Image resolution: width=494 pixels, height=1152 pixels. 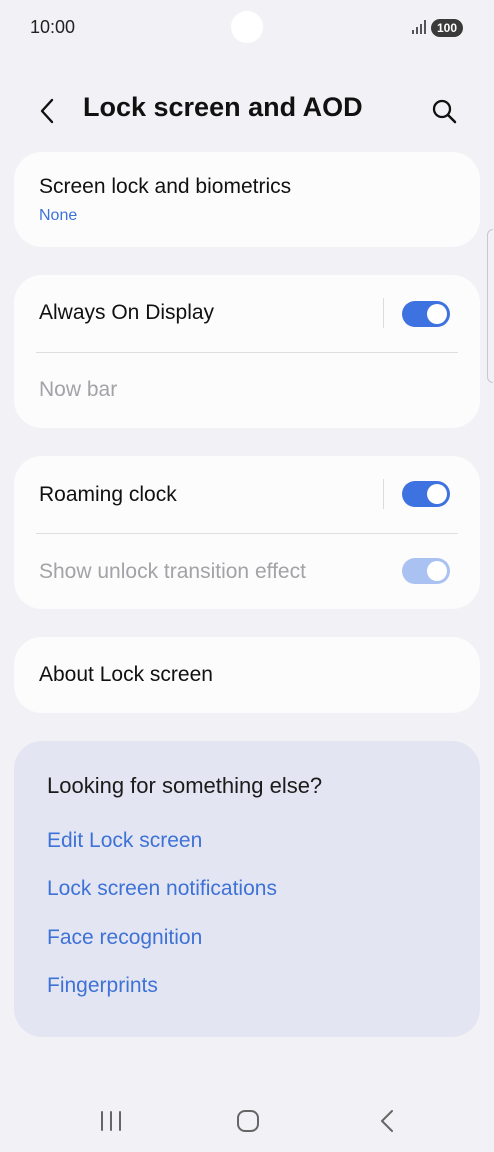 I want to click on screen-lock-row: Screen lock and biometrics None, so click(x=247, y=199).